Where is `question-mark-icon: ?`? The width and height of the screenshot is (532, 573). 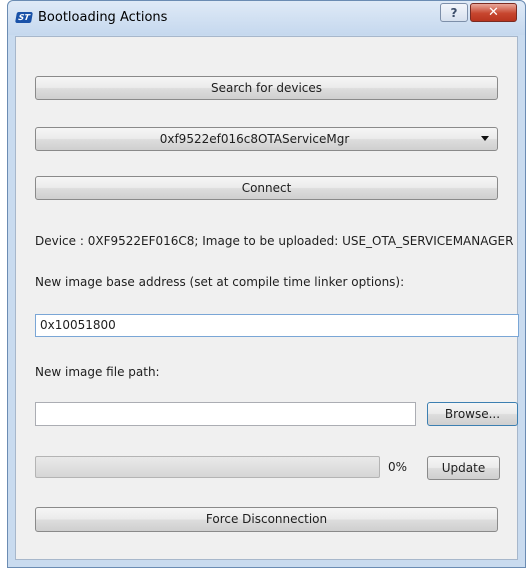
question-mark-icon: ? is located at coordinates (454, 13).